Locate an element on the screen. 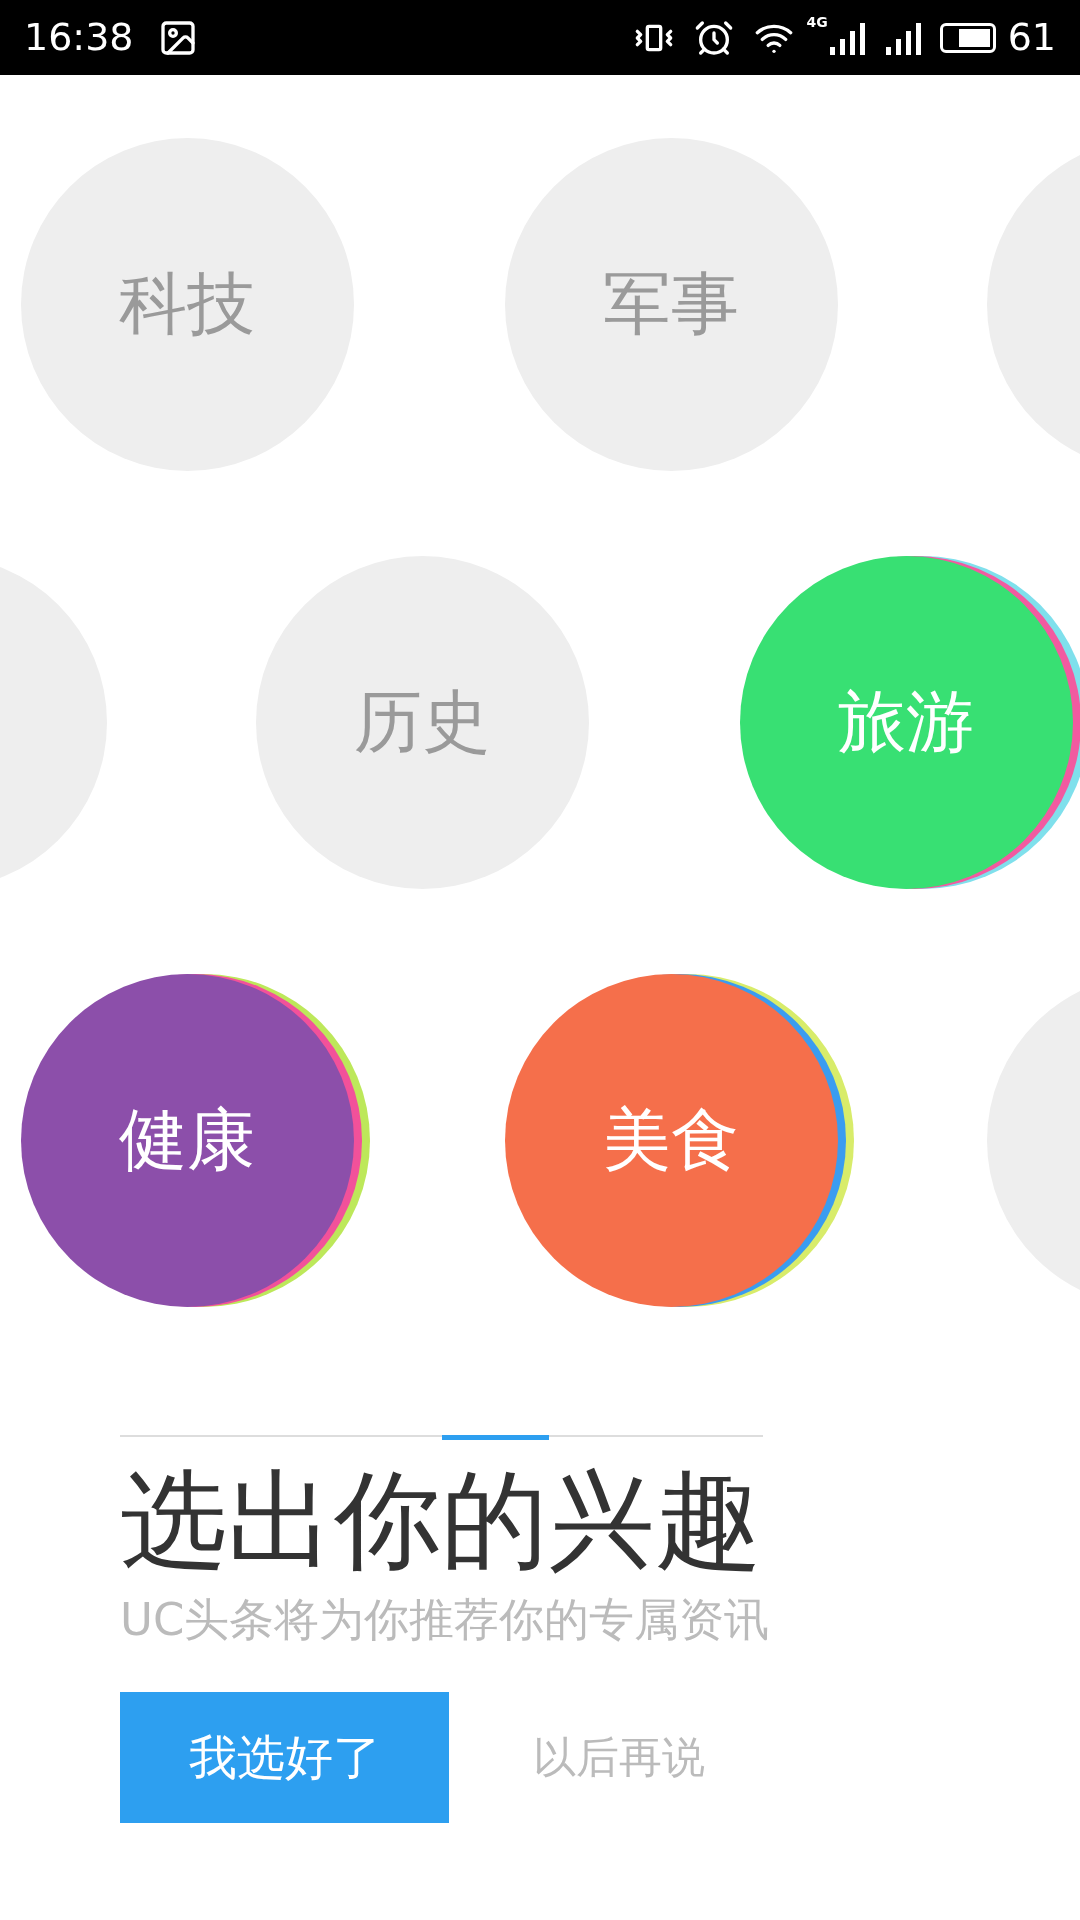  battery-icon is located at coordinates (967, 37).